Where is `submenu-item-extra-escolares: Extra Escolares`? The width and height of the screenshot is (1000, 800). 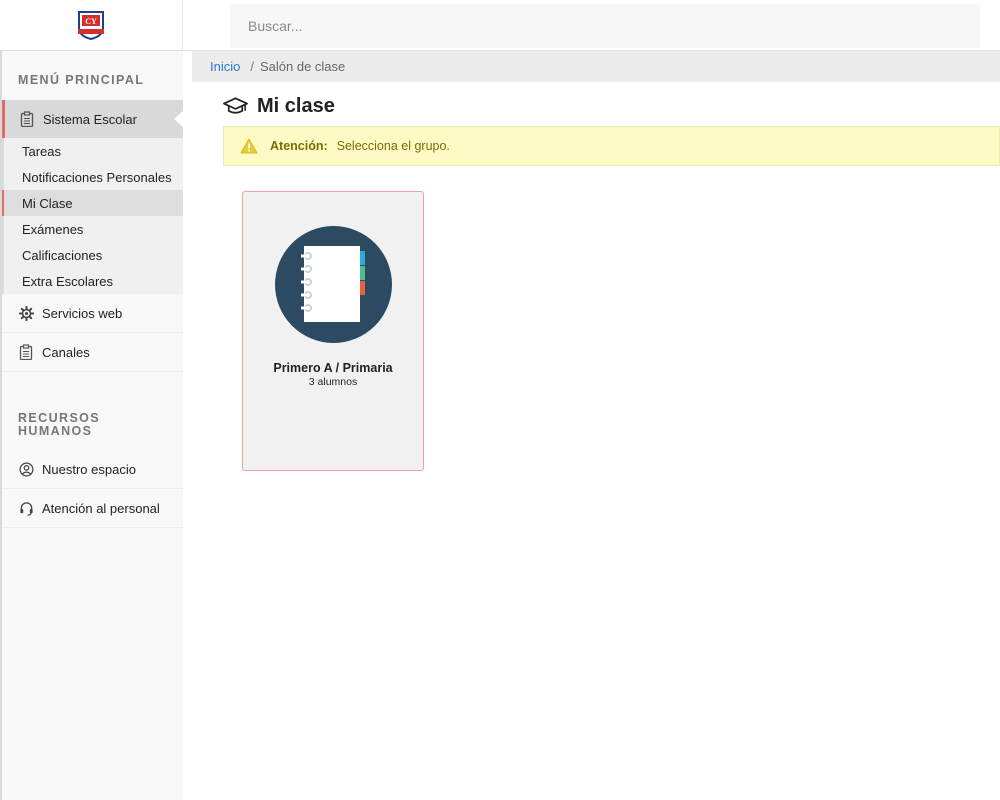 submenu-item-extra-escolares: Extra Escolares is located at coordinates (92, 281).